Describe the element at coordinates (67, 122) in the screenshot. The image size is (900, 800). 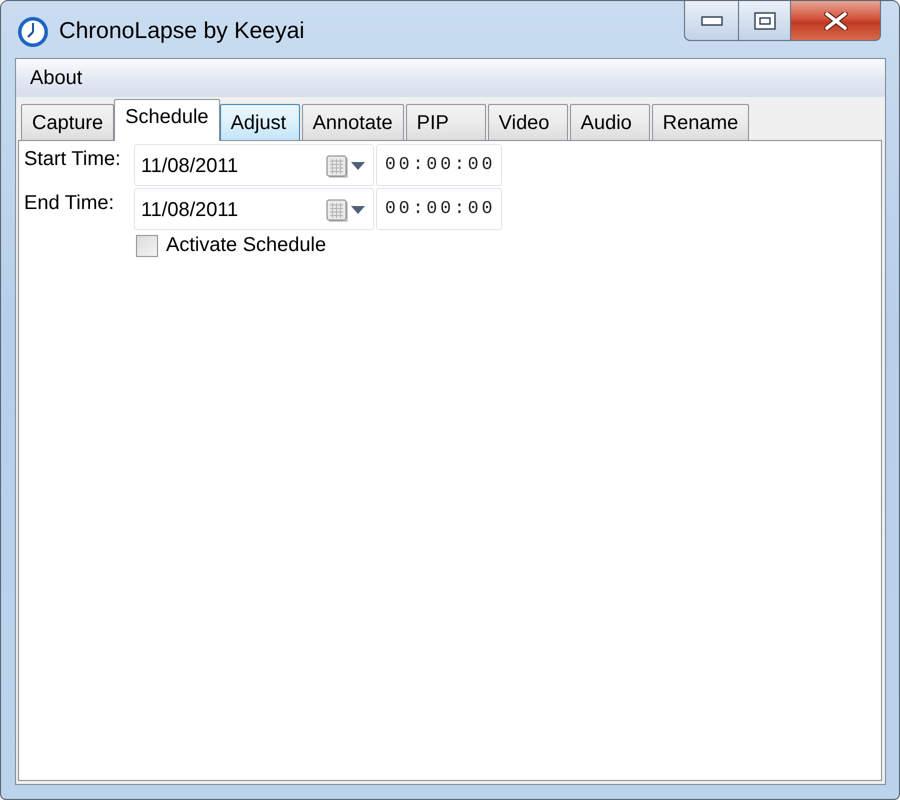
I see `tab: Capture` at that location.